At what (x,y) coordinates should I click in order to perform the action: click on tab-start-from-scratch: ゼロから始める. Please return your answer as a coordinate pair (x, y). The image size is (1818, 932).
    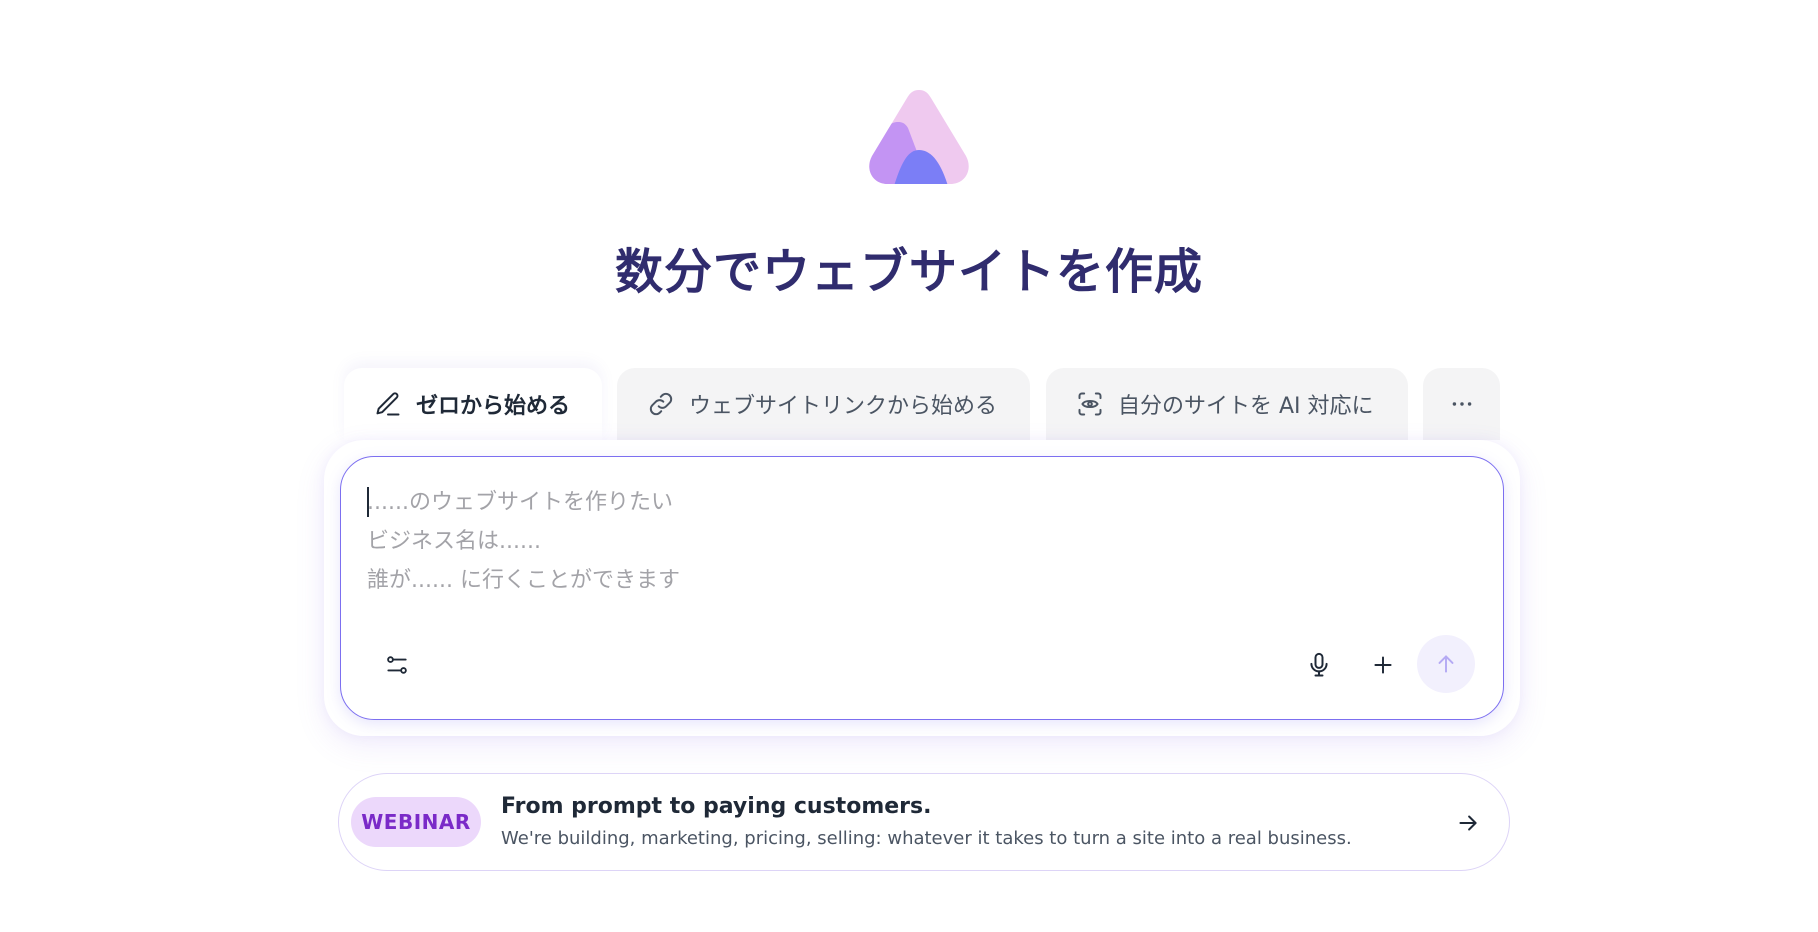
    Looking at the image, I should click on (473, 404).